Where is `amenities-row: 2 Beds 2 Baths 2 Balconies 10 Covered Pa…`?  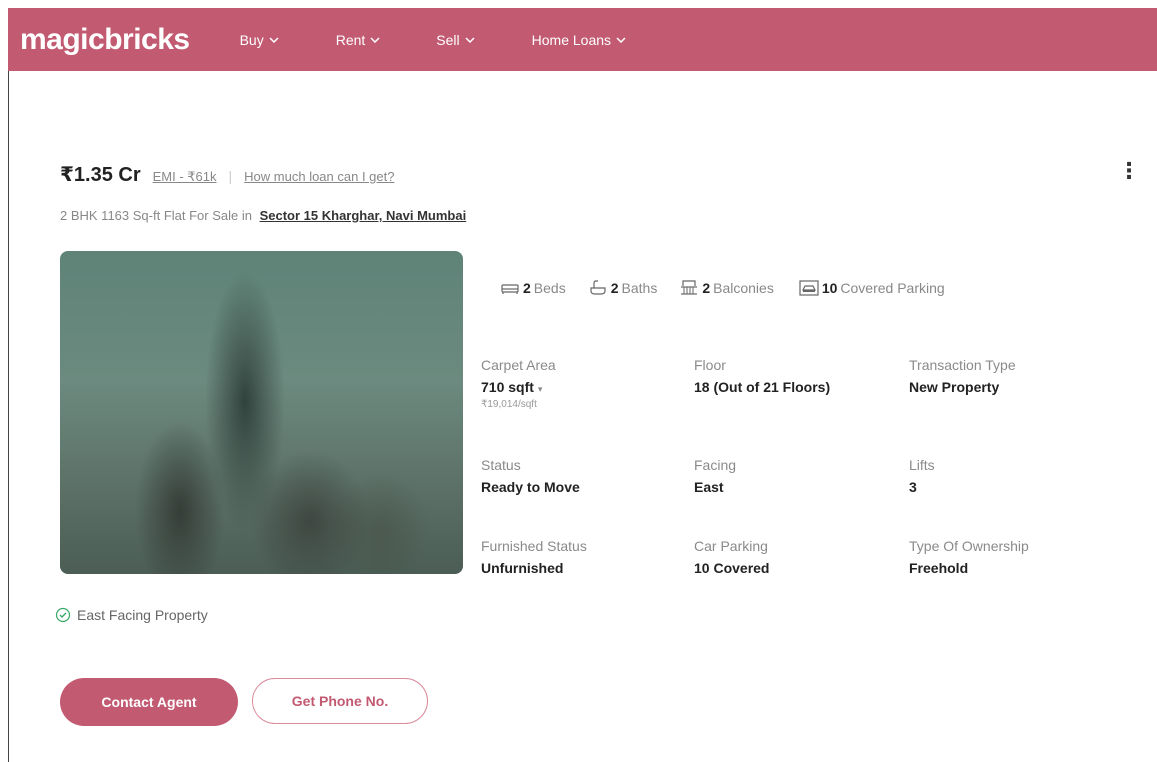 amenities-row: 2 Beds 2 Baths 2 Balconies 10 Covered Pa… is located at coordinates (722, 288).